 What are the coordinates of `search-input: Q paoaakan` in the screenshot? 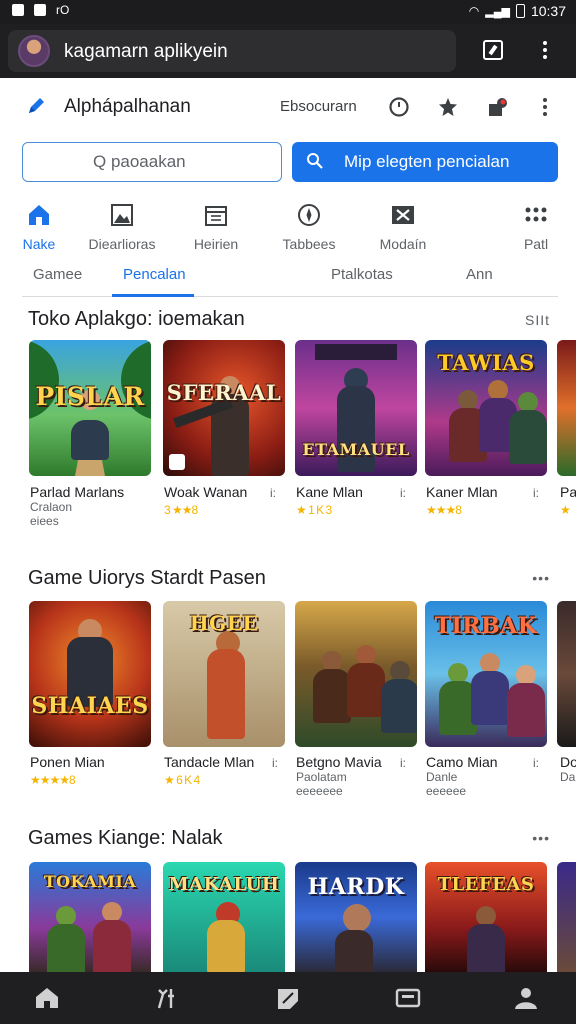 It's located at (152, 162).